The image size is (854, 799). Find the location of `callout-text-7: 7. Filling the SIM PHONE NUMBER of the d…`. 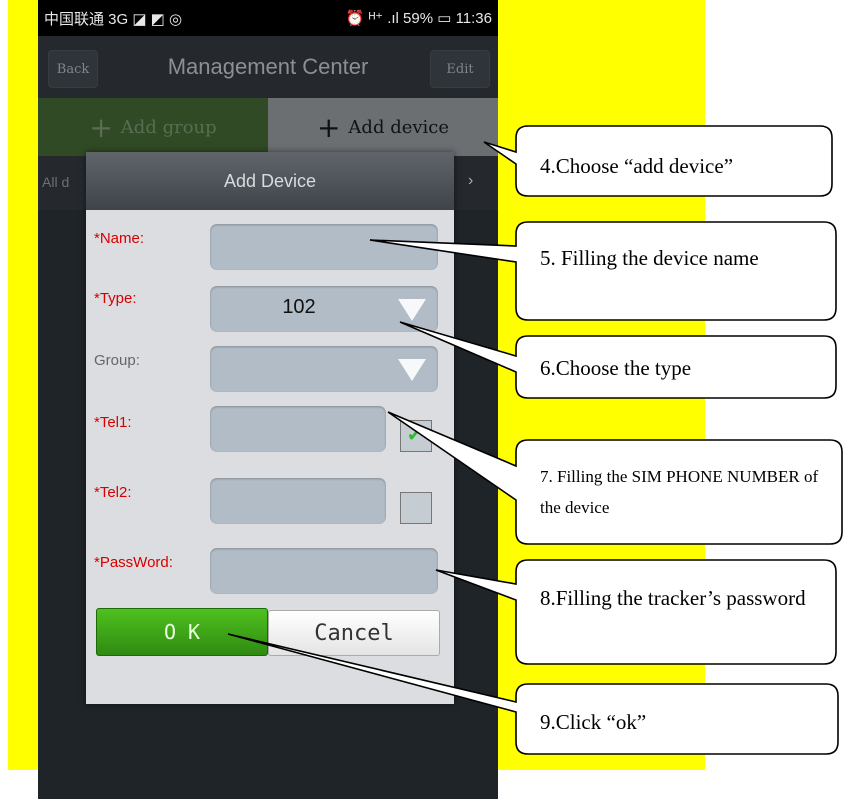

callout-text-7: 7. Filling the SIM PHONE NUMBER of the d… is located at coordinates (679, 492).